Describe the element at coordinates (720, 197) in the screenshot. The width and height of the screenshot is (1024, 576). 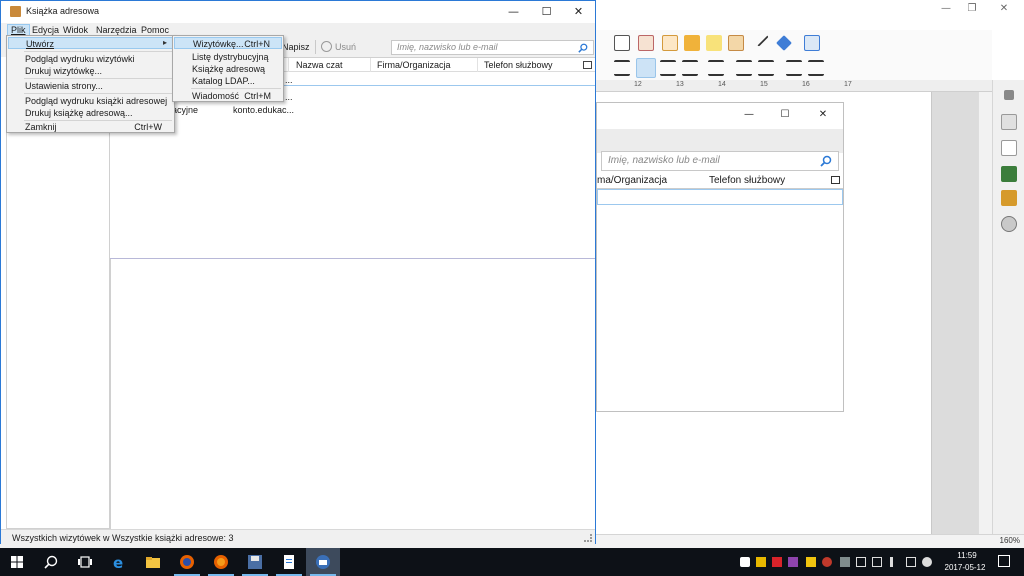
I see `ghost-table-row` at that location.